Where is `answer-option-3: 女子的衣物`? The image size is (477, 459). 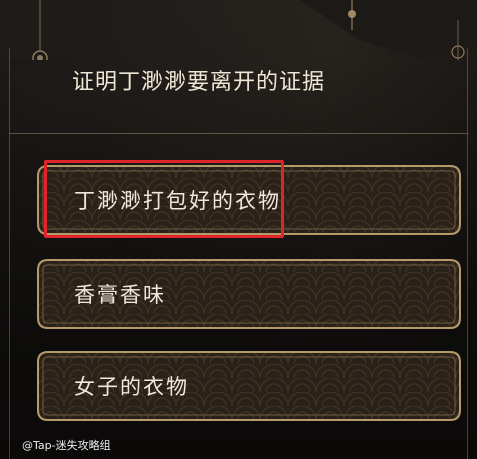
answer-option-3: 女子的衣物 is located at coordinates (249, 386).